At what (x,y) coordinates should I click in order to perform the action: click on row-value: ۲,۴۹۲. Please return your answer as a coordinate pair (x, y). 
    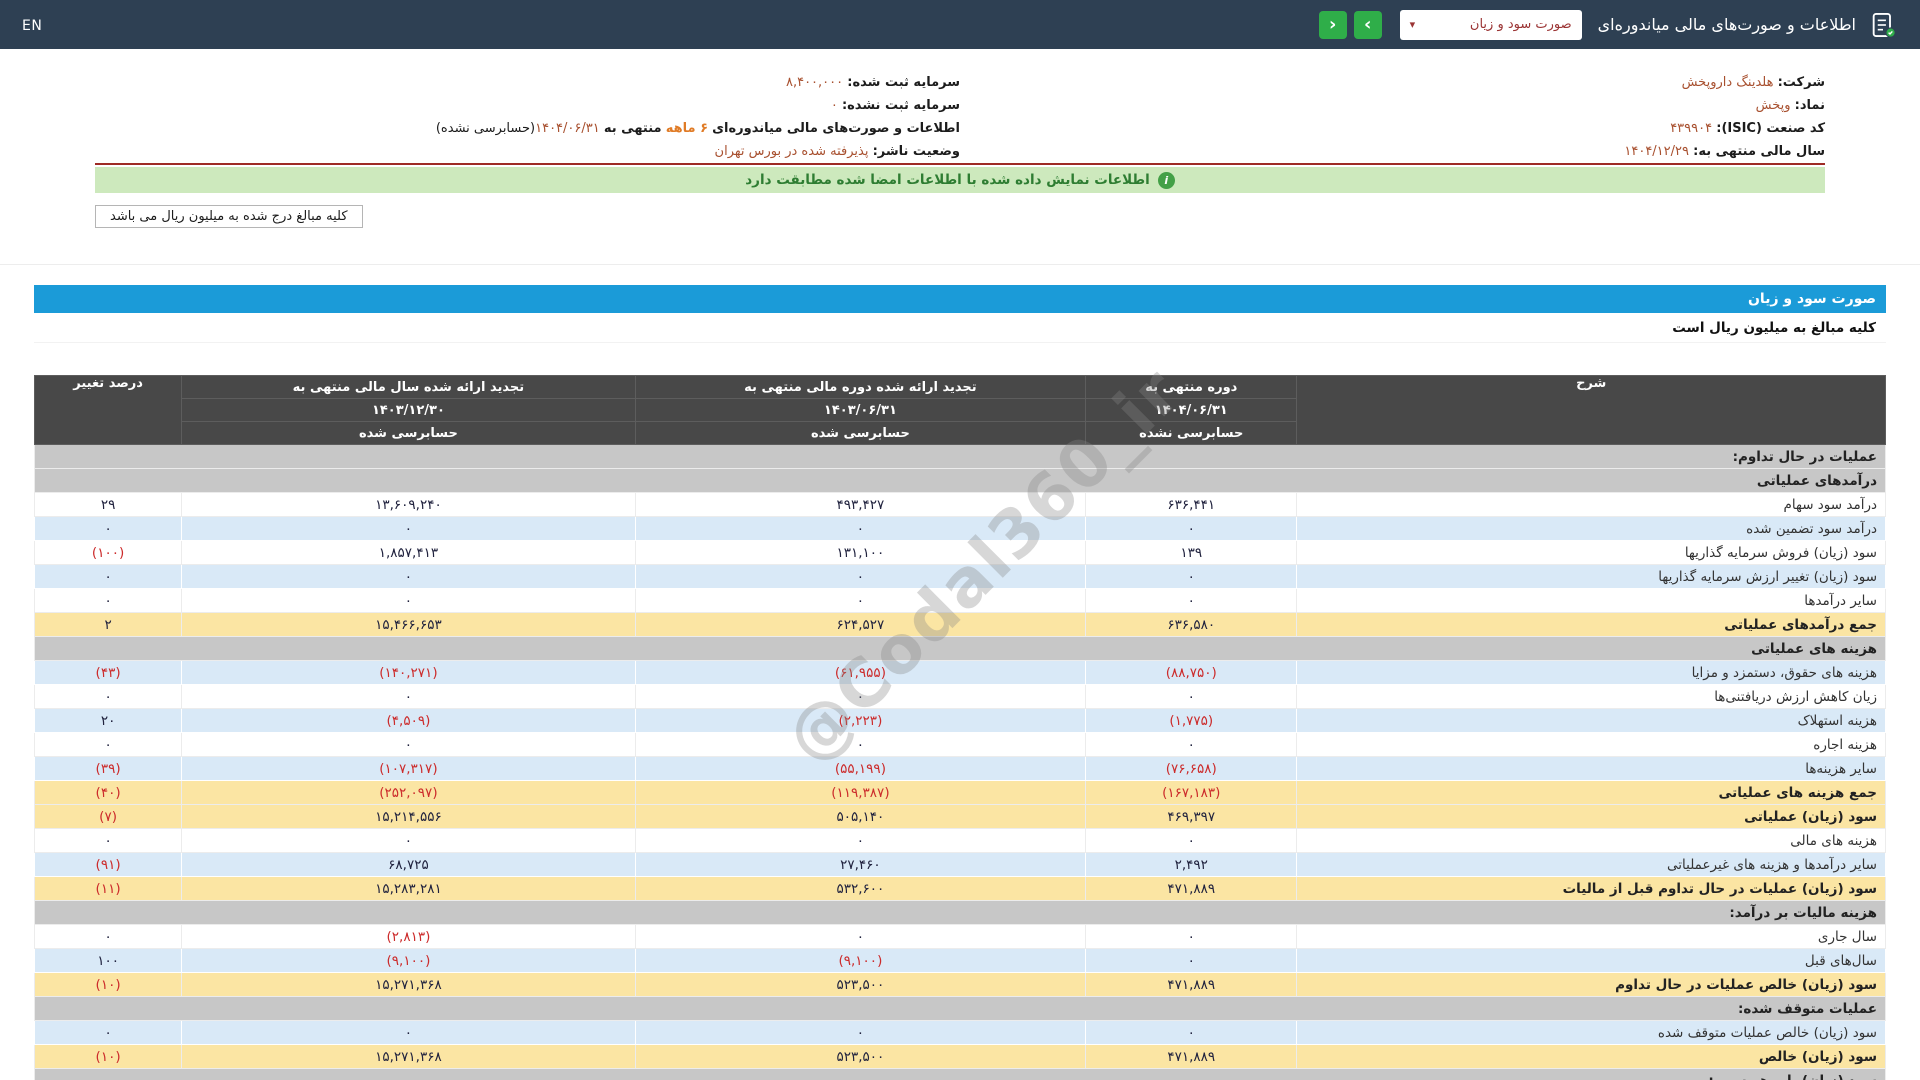
    Looking at the image, I should click on (1191, 864).